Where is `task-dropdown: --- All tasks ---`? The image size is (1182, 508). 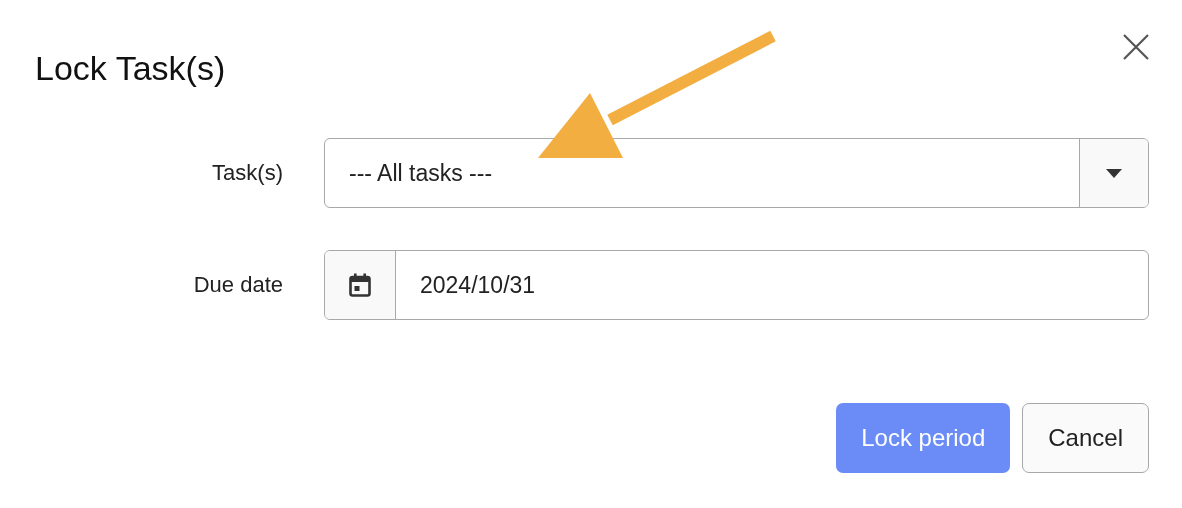
task-dropdown: --- All tasks --- is located at coordinates (736, 173).